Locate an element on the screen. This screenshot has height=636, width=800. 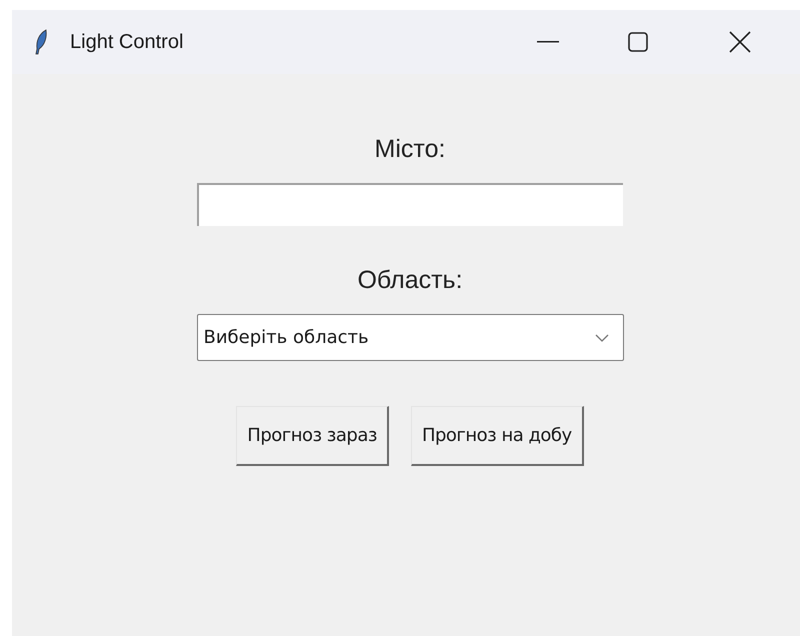
city-label: Місто: is located at coordinates (410, 149).